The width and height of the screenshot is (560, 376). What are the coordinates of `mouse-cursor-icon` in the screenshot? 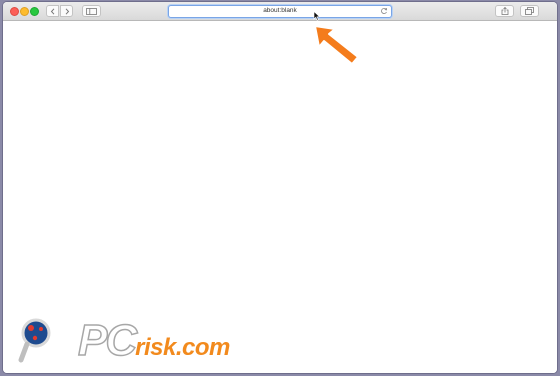 It's located at (317, 16).